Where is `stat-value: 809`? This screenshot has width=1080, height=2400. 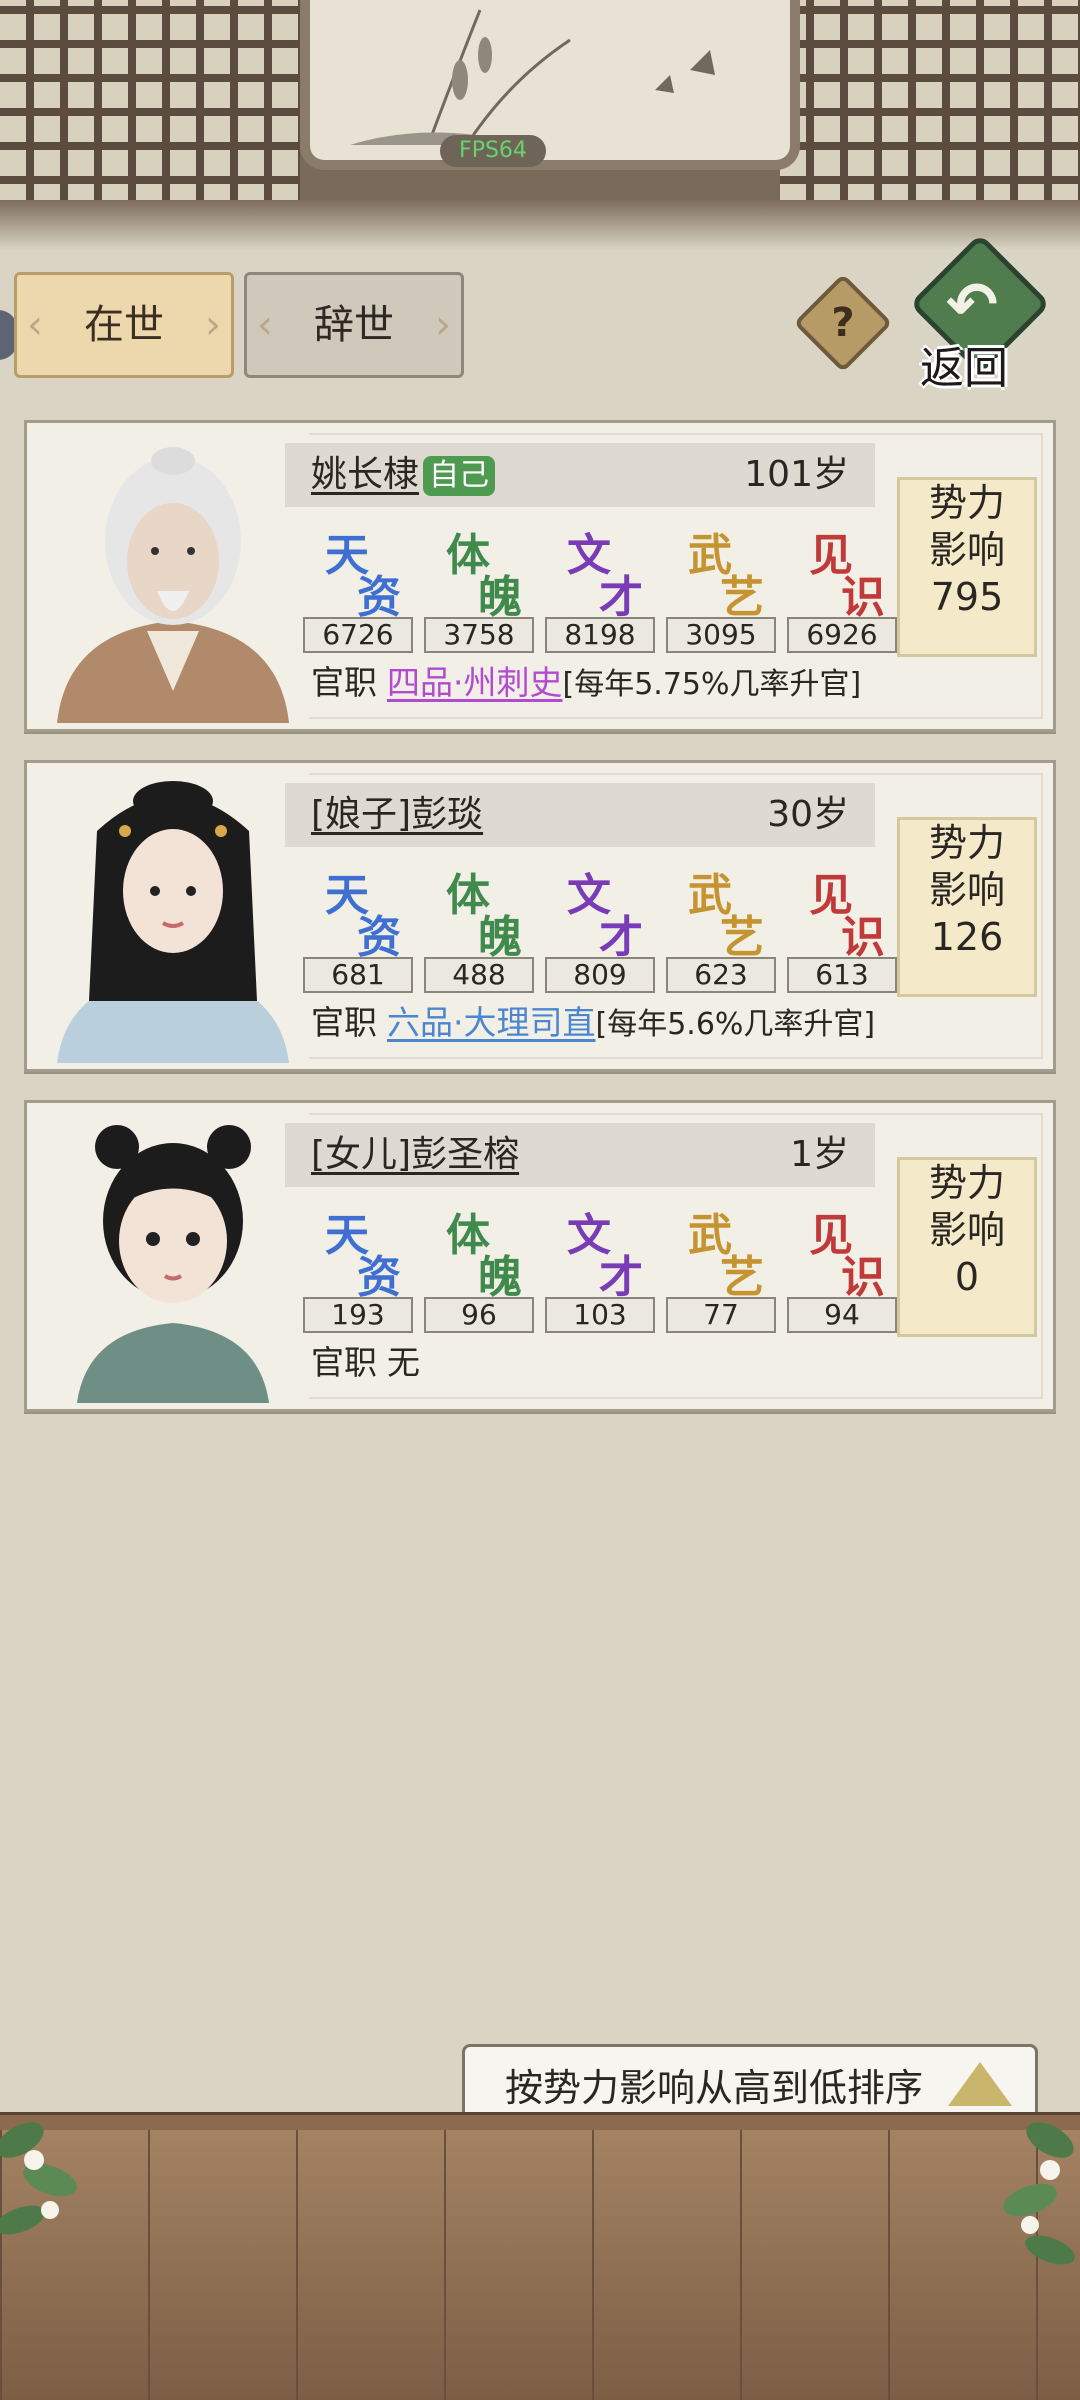 stat-value: 809 is located at coordinates (600, 975).